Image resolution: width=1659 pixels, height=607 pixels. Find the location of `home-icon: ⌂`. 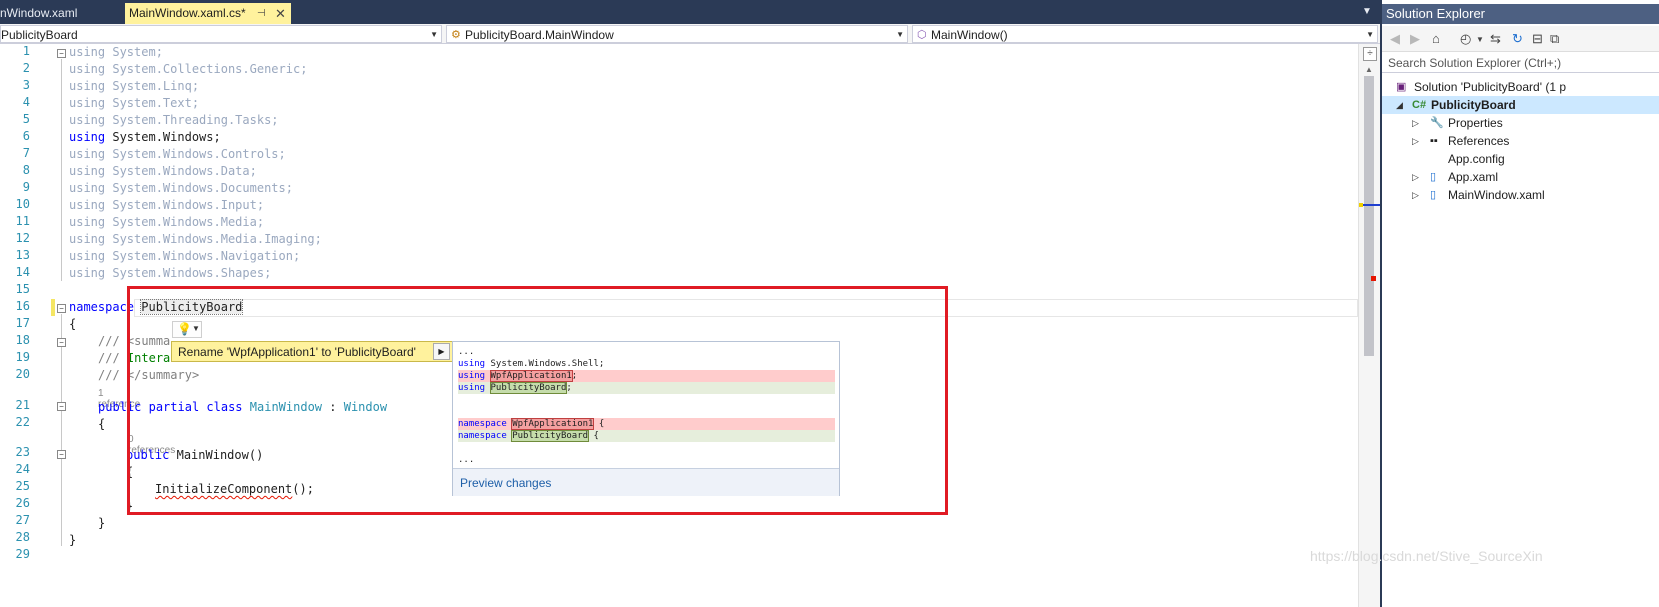

home-icon: ⌂ is located at coordinates (1436, 38).